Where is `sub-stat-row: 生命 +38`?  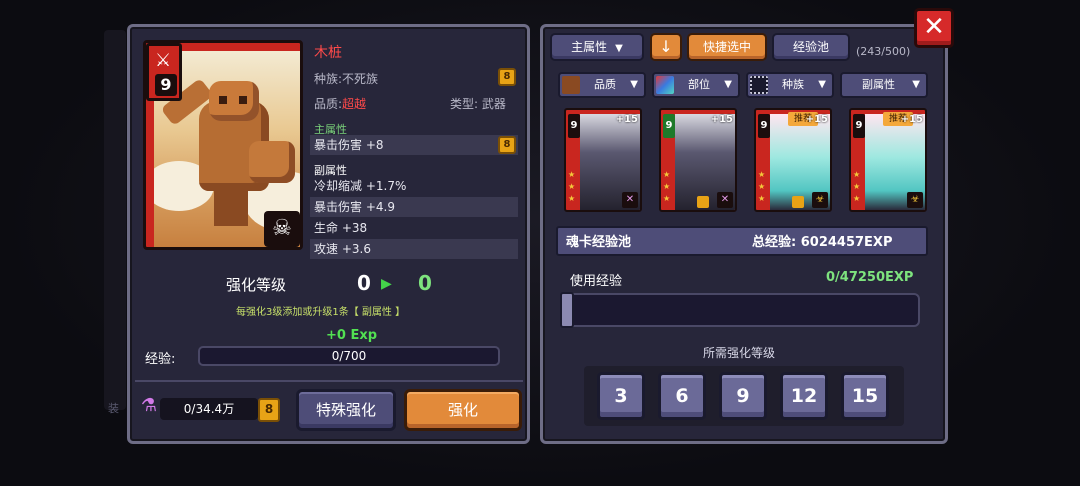
sub-stat-row: 生命 +38 is located at coordinates (341, 228).